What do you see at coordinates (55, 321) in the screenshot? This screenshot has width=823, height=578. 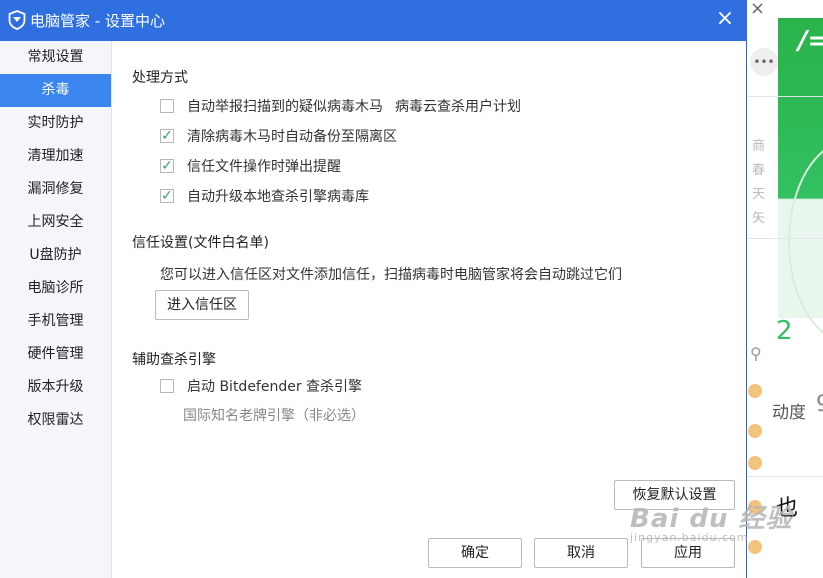 I see `sidebar-item-phone-management: 手机管理` at bounding box center [55, 321].